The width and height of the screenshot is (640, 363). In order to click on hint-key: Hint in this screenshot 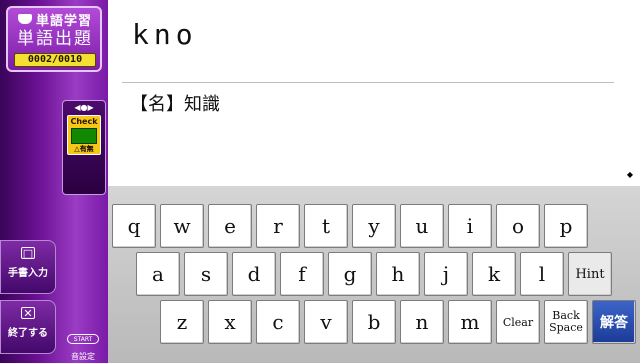, I will do `click(590, 274)`.